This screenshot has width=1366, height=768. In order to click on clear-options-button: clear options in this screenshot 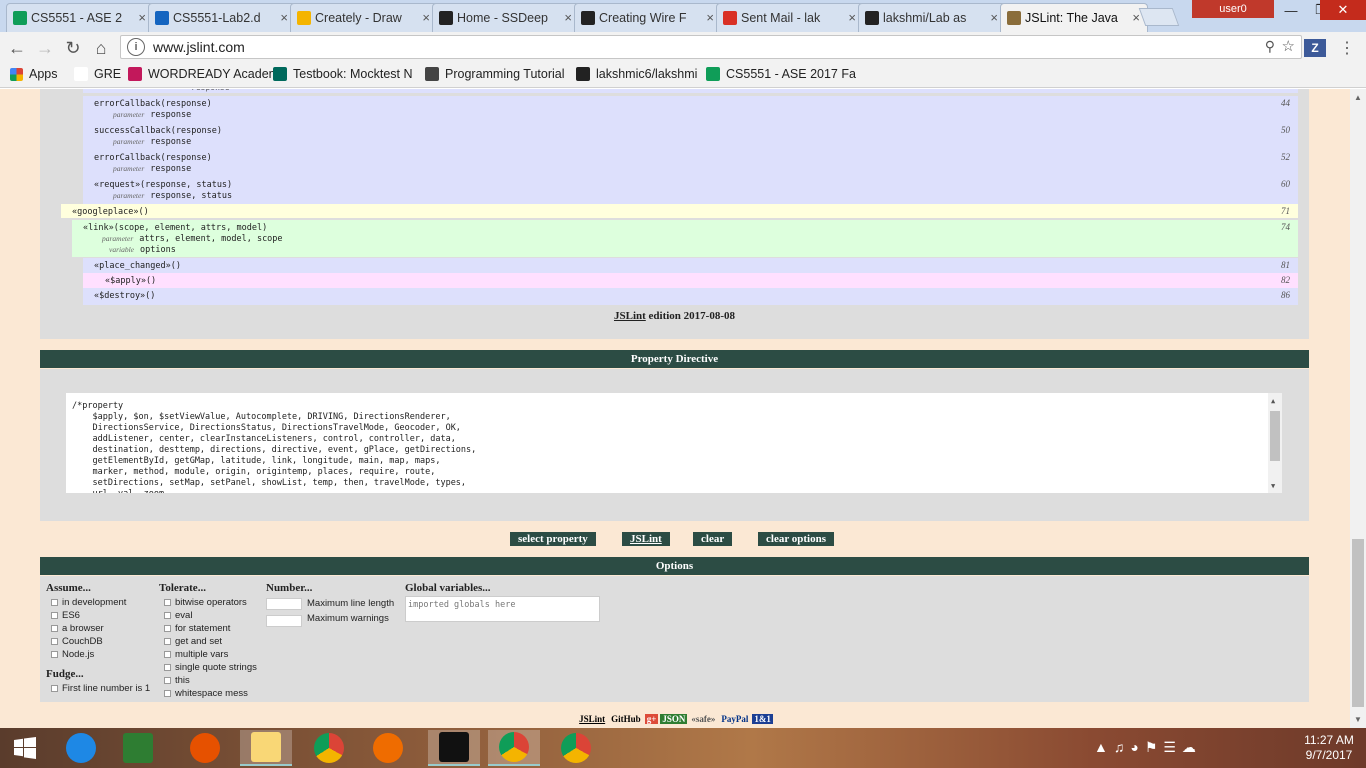, I will do `click(796, 539)`.